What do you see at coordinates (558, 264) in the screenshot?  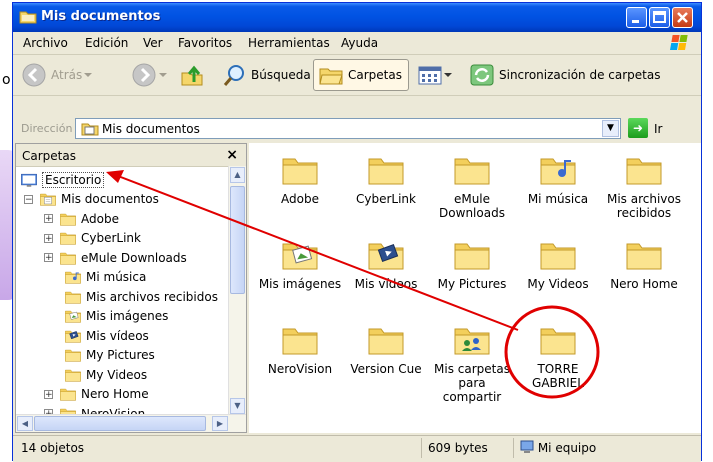 I see `file-item: My Videos` at bounding box center [558, 264].